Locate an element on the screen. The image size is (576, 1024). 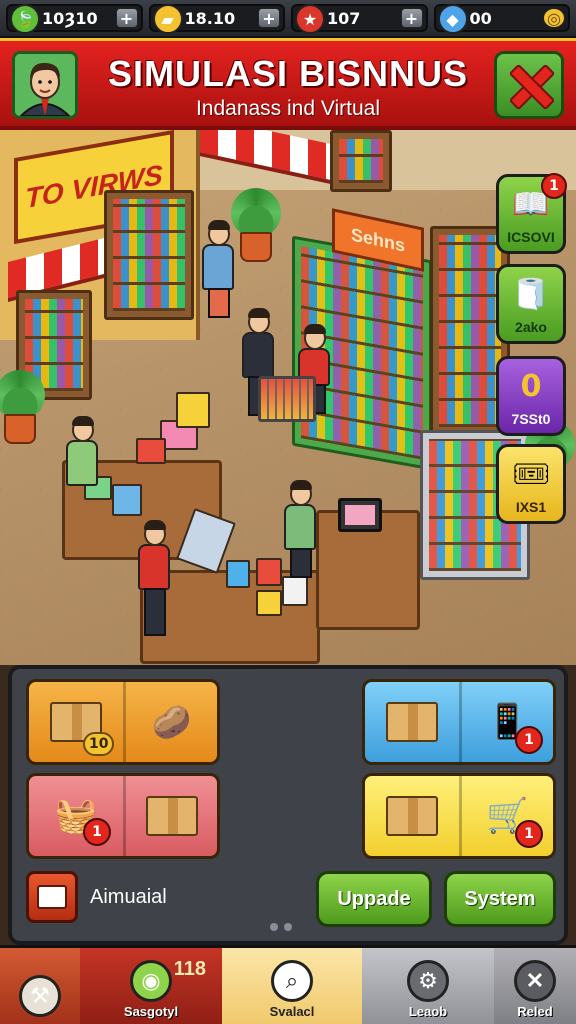
avatar is located at coordinates (45, 85).